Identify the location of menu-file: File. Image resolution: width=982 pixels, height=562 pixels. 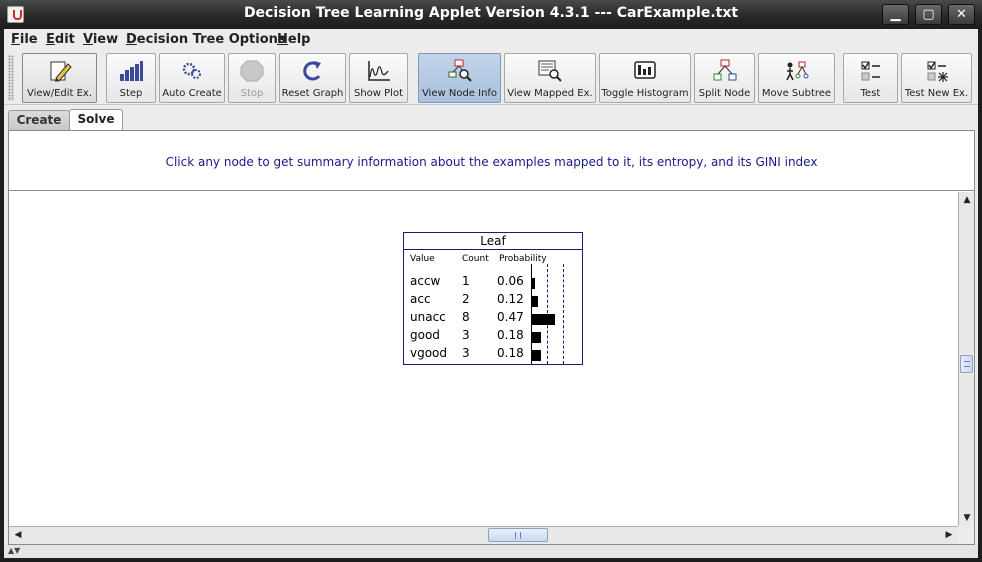
(24, 39).